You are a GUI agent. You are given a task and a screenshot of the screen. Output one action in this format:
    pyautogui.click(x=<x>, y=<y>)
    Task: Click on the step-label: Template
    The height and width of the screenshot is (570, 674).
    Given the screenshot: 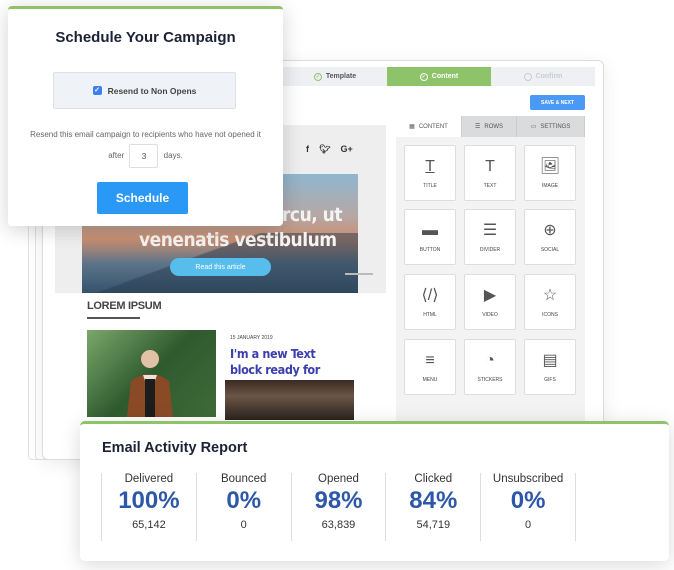 What is the action you would take?
    pyautogui.click(x=341, y=76)
    